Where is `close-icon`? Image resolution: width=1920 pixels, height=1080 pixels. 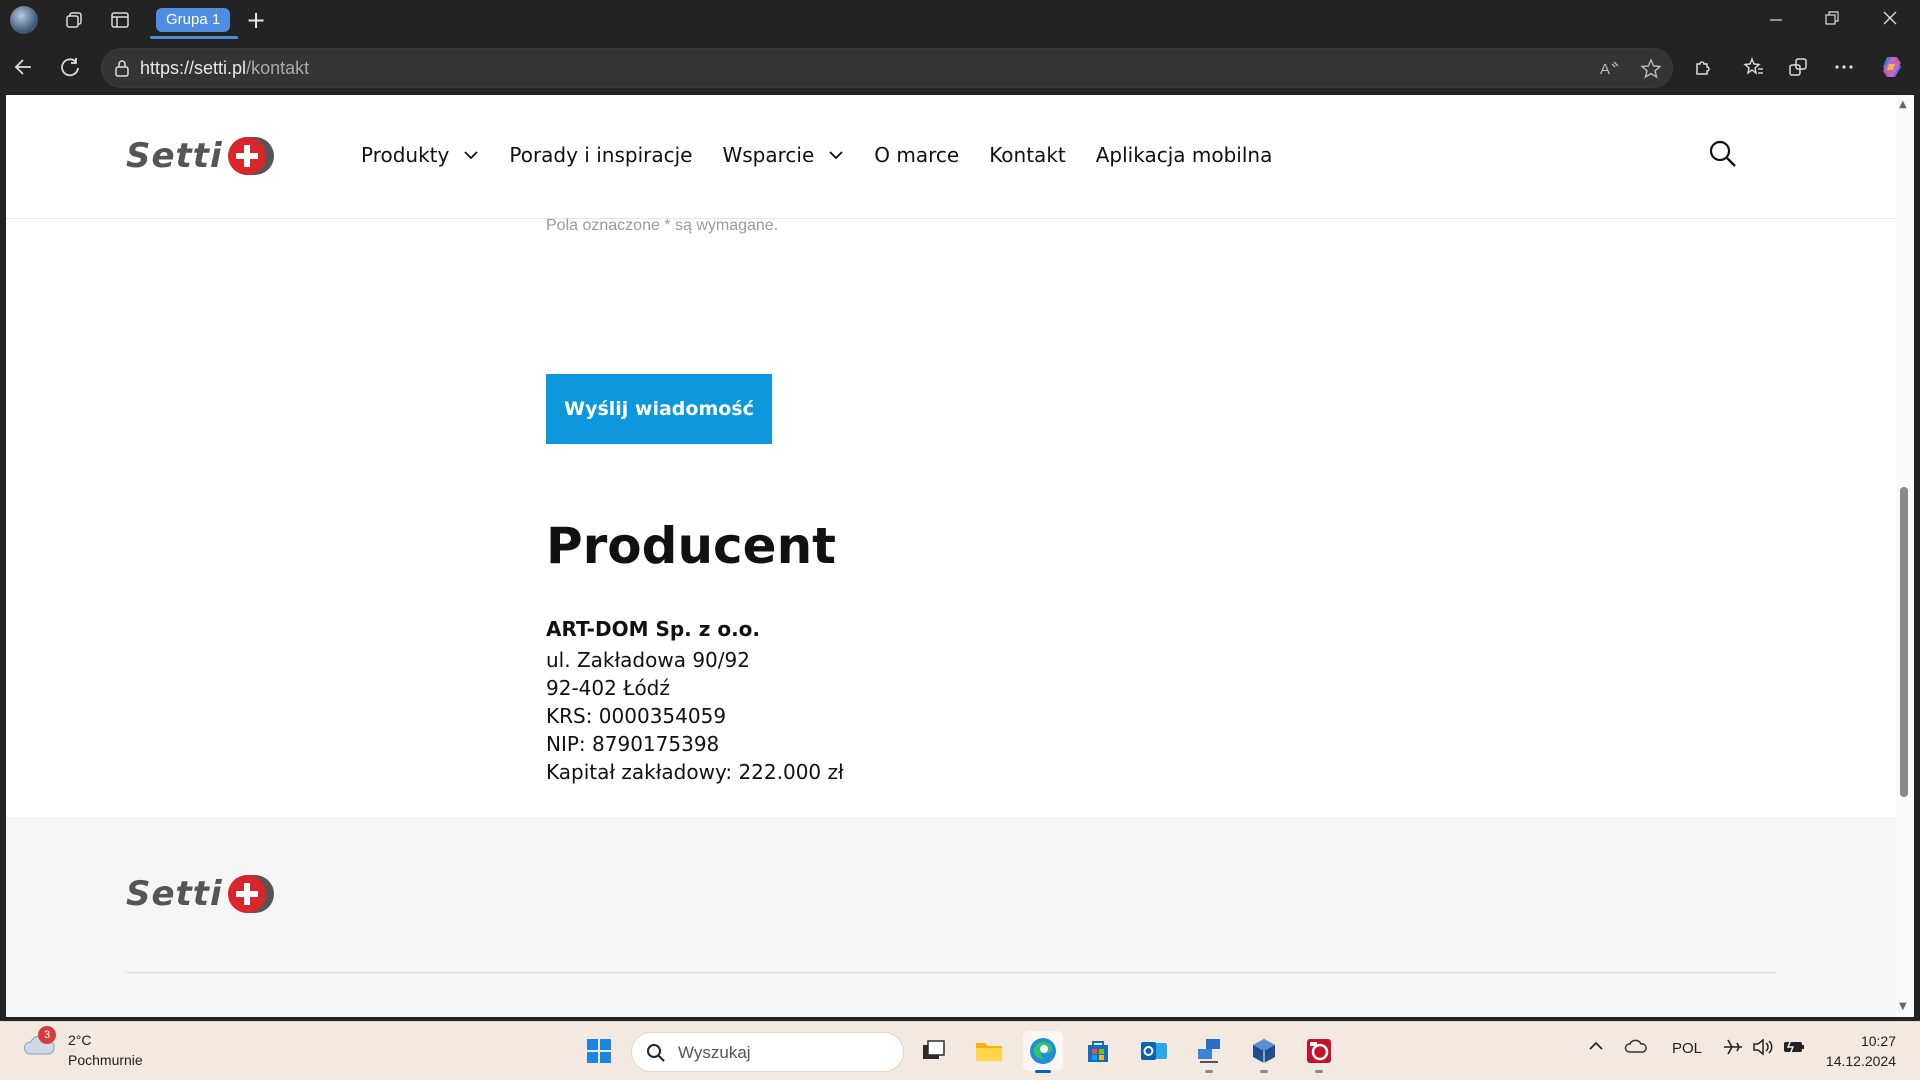 close-icon is located at coordinates (1890, 20).